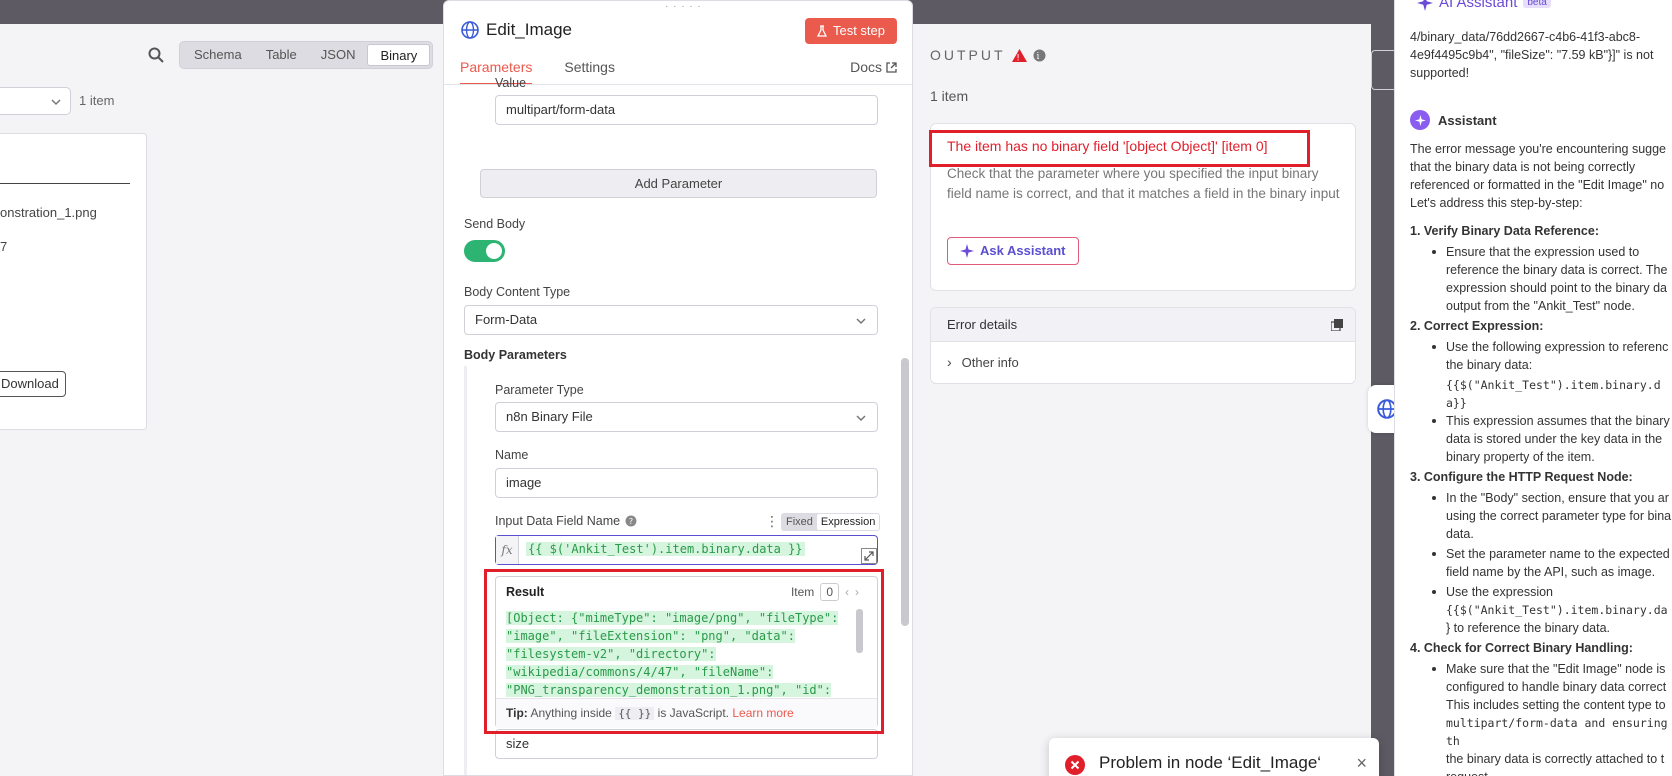  What do you see at coordinates (484, 251) in the screenshot?
I see `send-body-toggle` at bounding box center [484, 251].